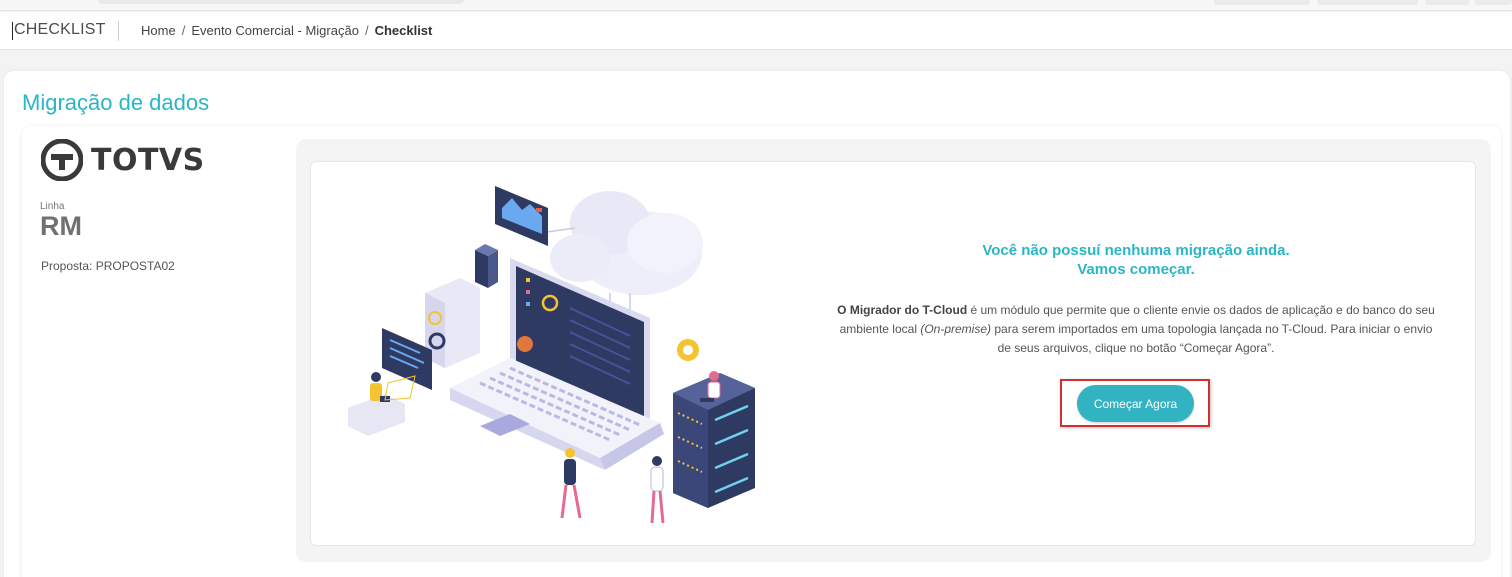 Image resolution: width=1512 pixels, height=577 pixels. Describe the element at coordinates (275, 30) in the screenshot. I see `breadcrumb-evento: Evento Comercial - Migração` at that location.